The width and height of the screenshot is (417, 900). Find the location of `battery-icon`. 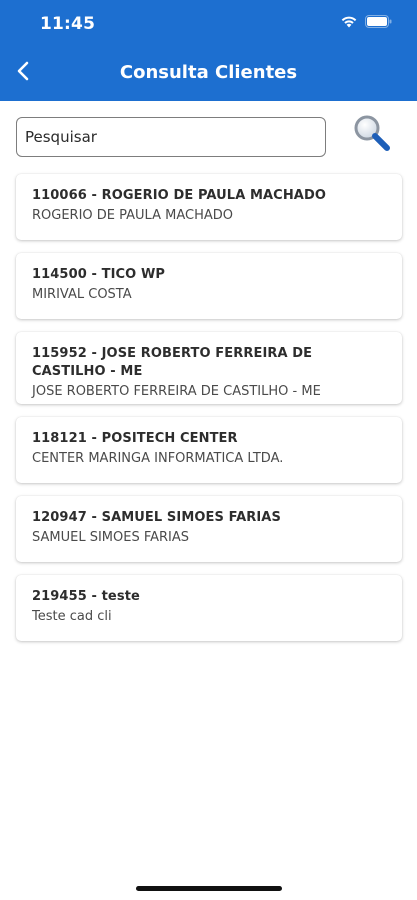

battery-icon is located at coordinates (378, 21).